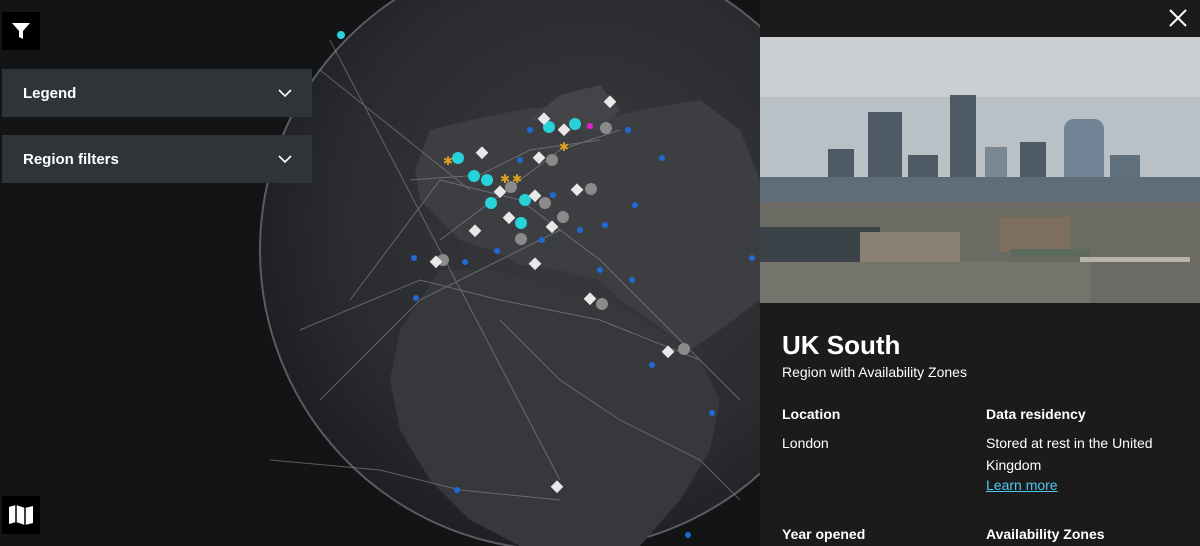 The width and height of the screenshot is (1200, 546). I want to click on close-icon, so click(1178, 18).